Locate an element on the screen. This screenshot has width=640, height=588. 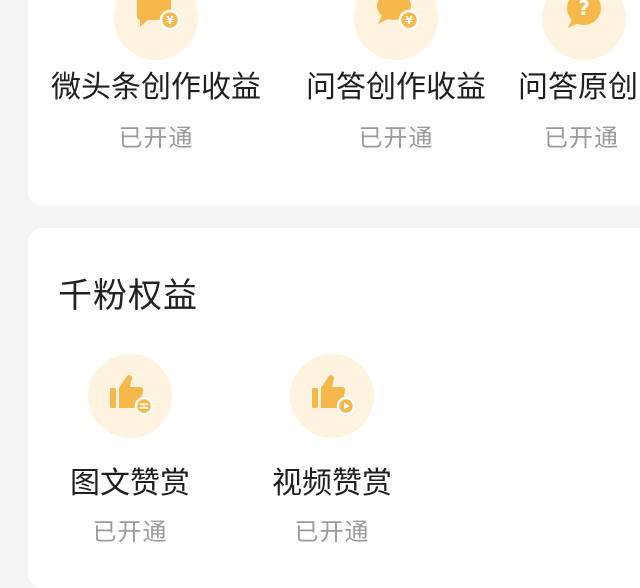
benefit-label: 微头条创作收益 is located at coordinates (156, 87).